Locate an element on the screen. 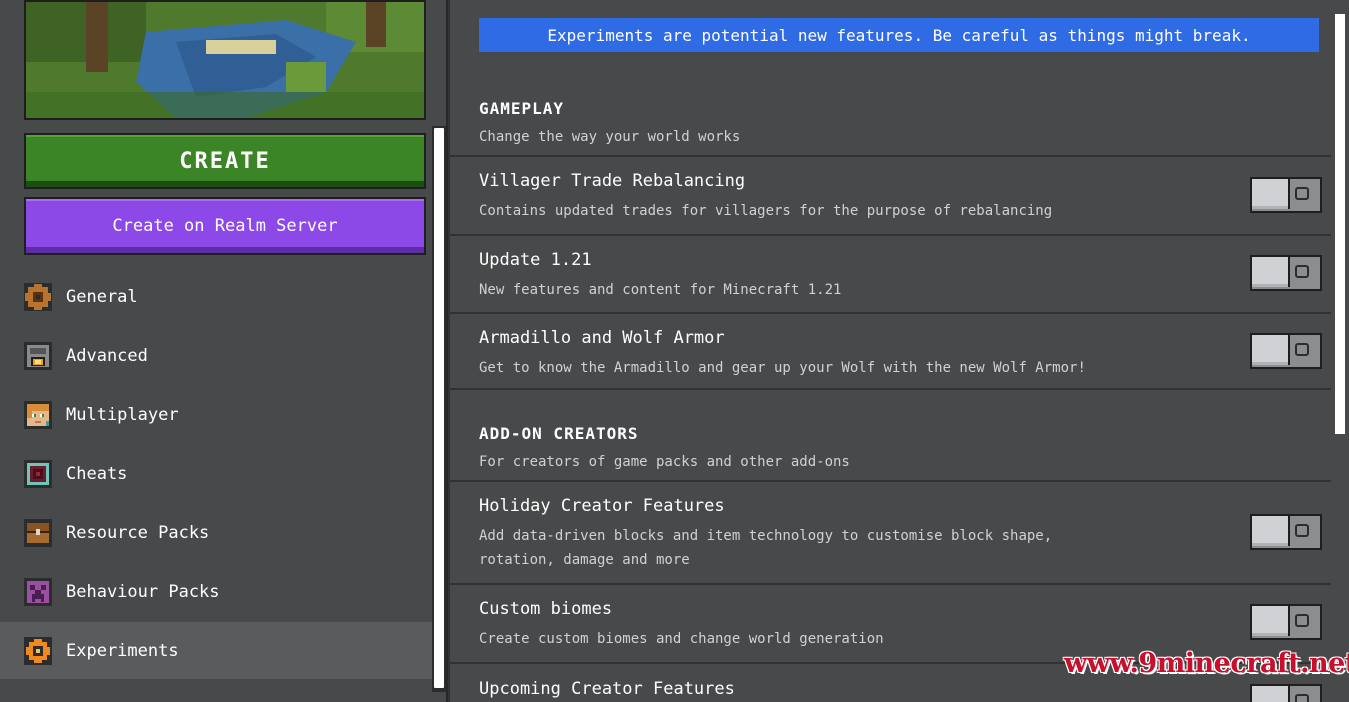  toggle-upcoming-creator is located at coordinates (1286, 693).